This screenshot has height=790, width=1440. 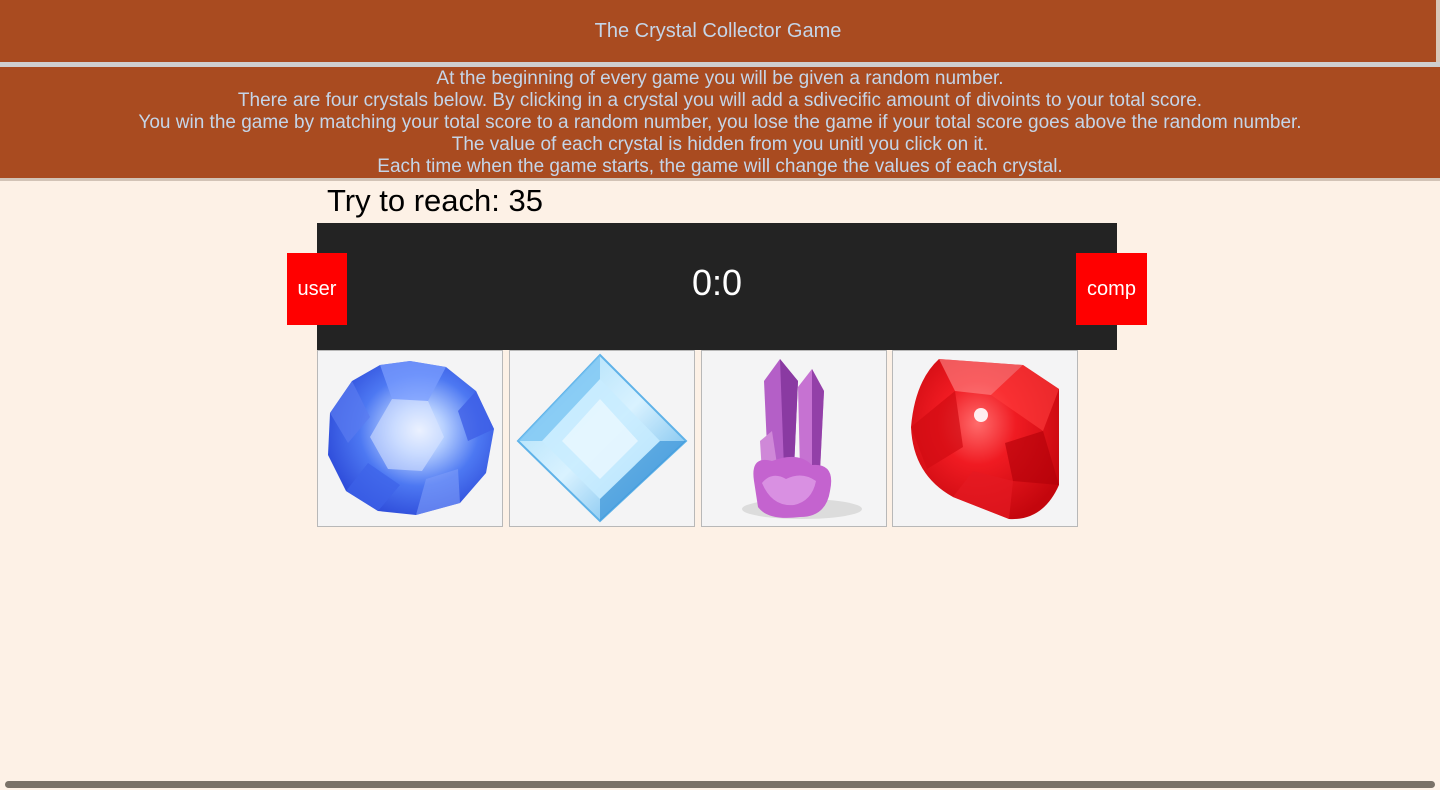 I want to click on game-title: The Crystal Collector Game, so click(x=718, y=30).